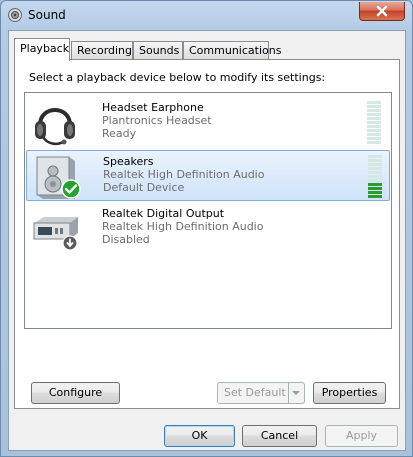 This screenshot has height=457, width=413. I want to click on chevron-down-icon, so click(296, 393).